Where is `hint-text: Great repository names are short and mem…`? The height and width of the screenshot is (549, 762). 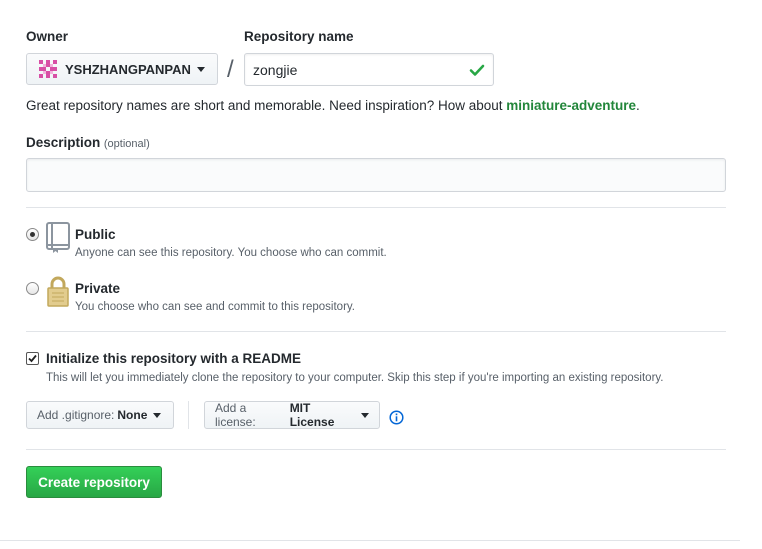
hint-text: Great repository names are short and mem… is located at coordinates (266, 105).